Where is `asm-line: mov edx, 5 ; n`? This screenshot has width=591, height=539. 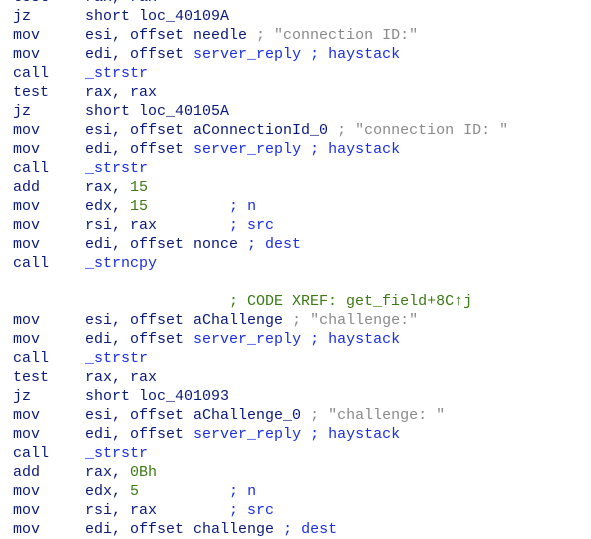
asm-line: mov edx, 5 ; n is located at coordinates (260, 491).